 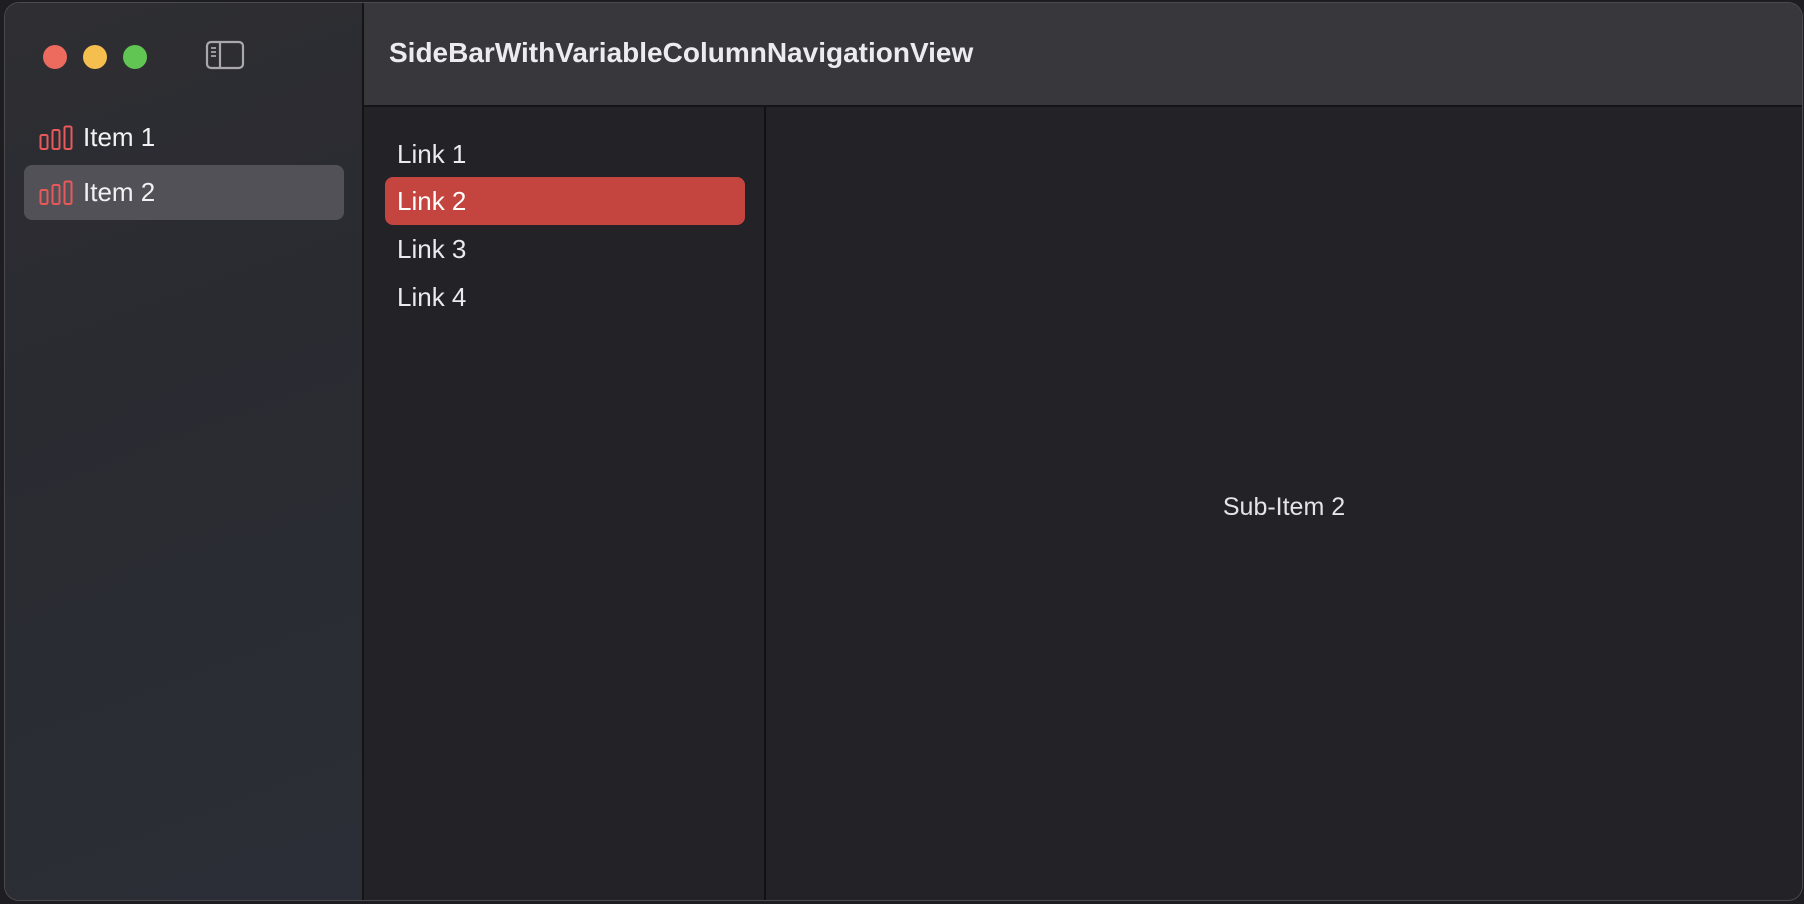 I want to click on sidebar-toggle-button, so click(x=225, y=55).